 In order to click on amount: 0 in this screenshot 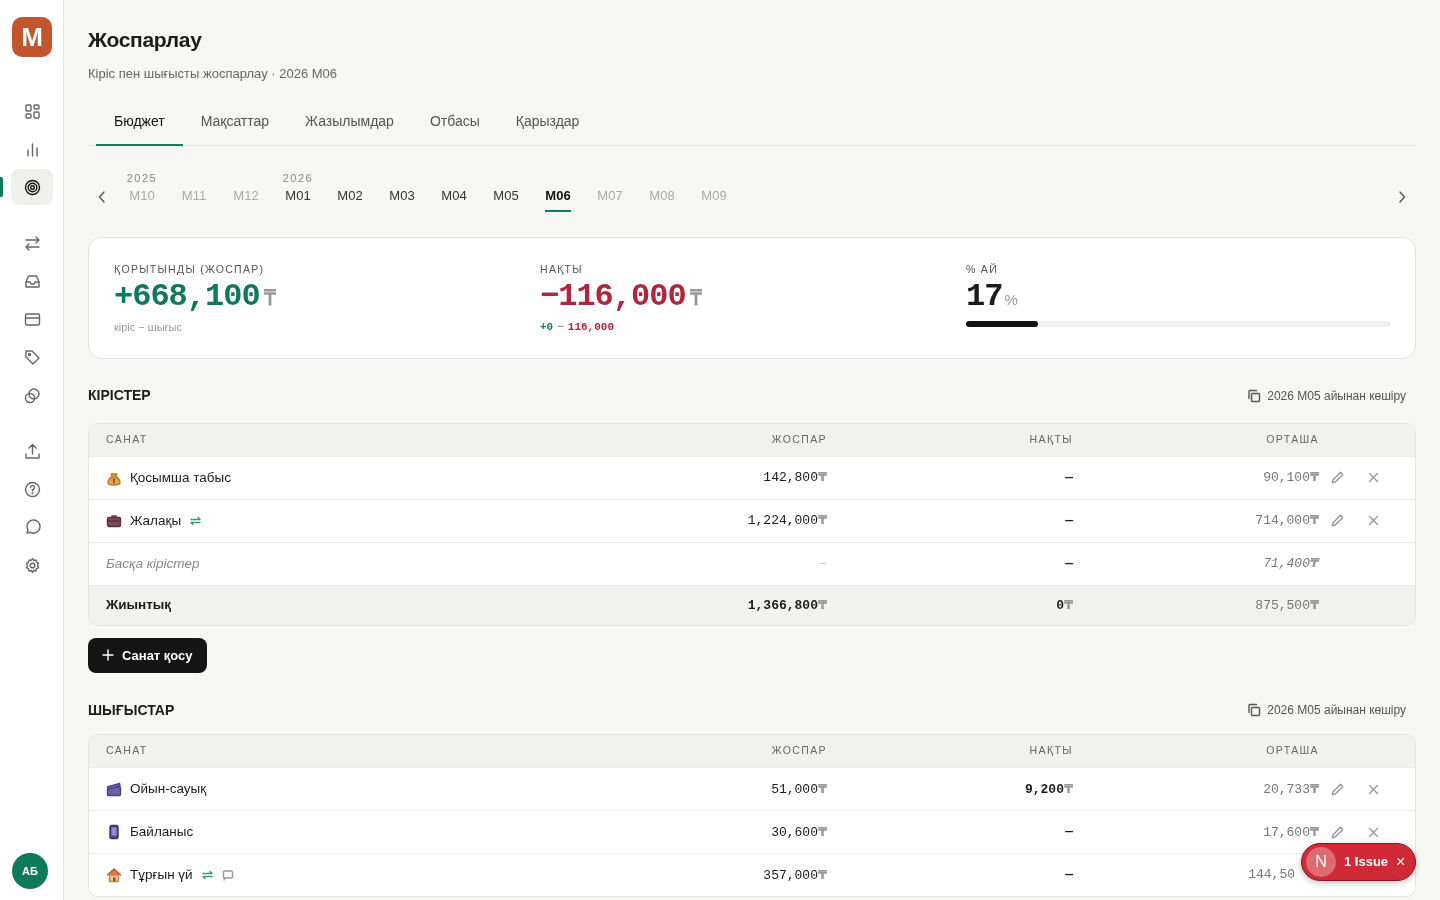, I will do `click(1060, 605)`.